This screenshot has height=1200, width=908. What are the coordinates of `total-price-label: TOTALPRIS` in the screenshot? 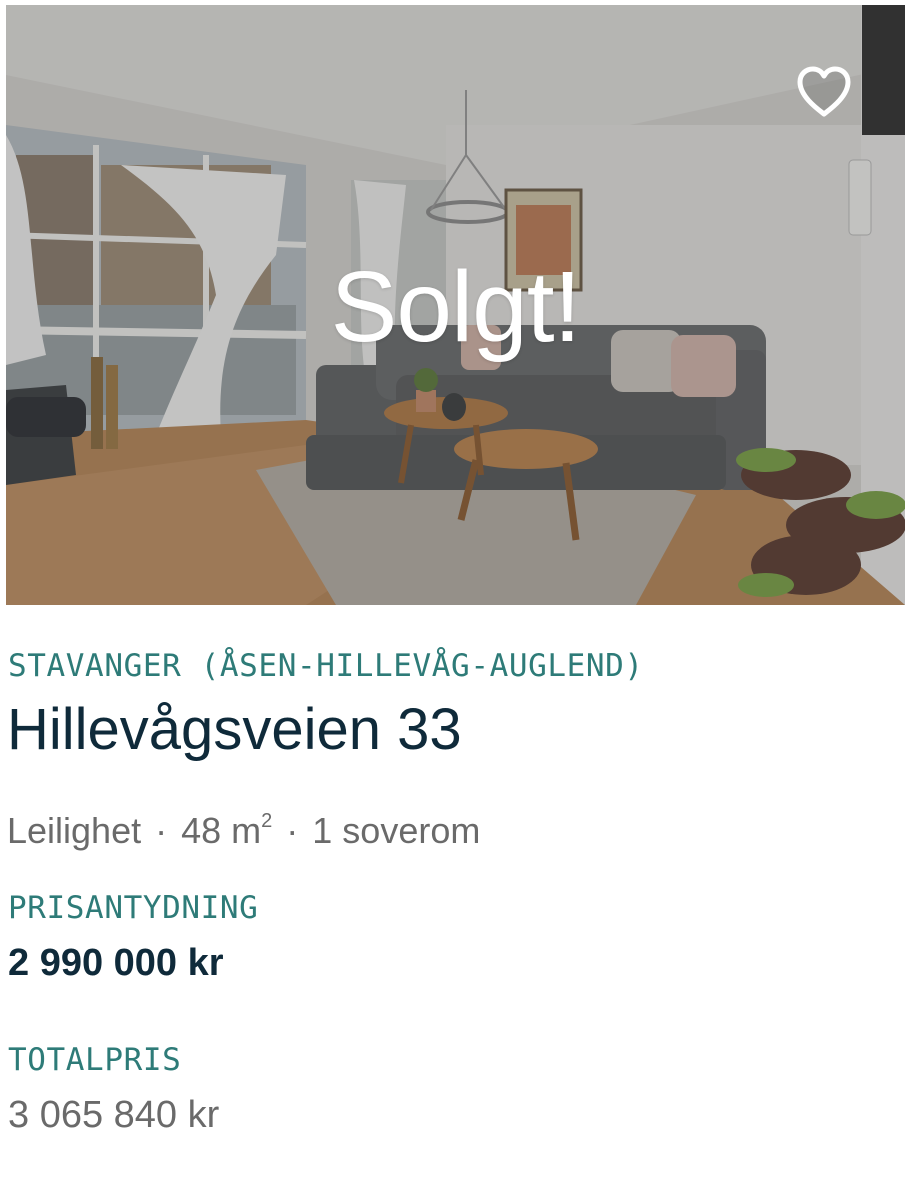 It's located at (95, 1060).